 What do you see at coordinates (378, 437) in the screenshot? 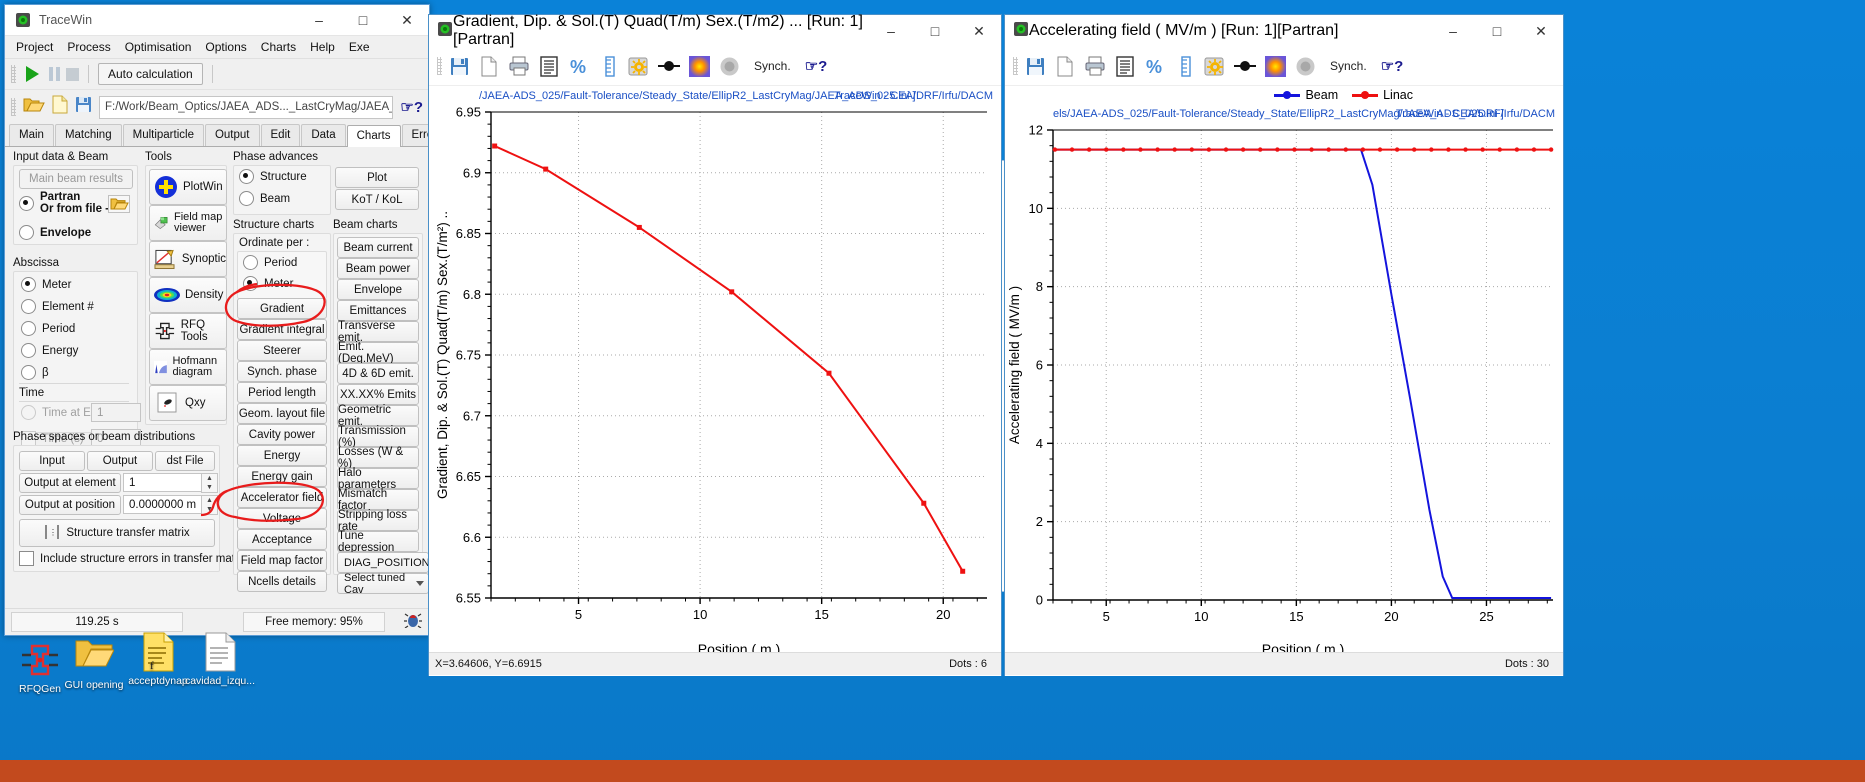
I see `transmission-button: Transmission (%)` at bounding box center [378, 437].